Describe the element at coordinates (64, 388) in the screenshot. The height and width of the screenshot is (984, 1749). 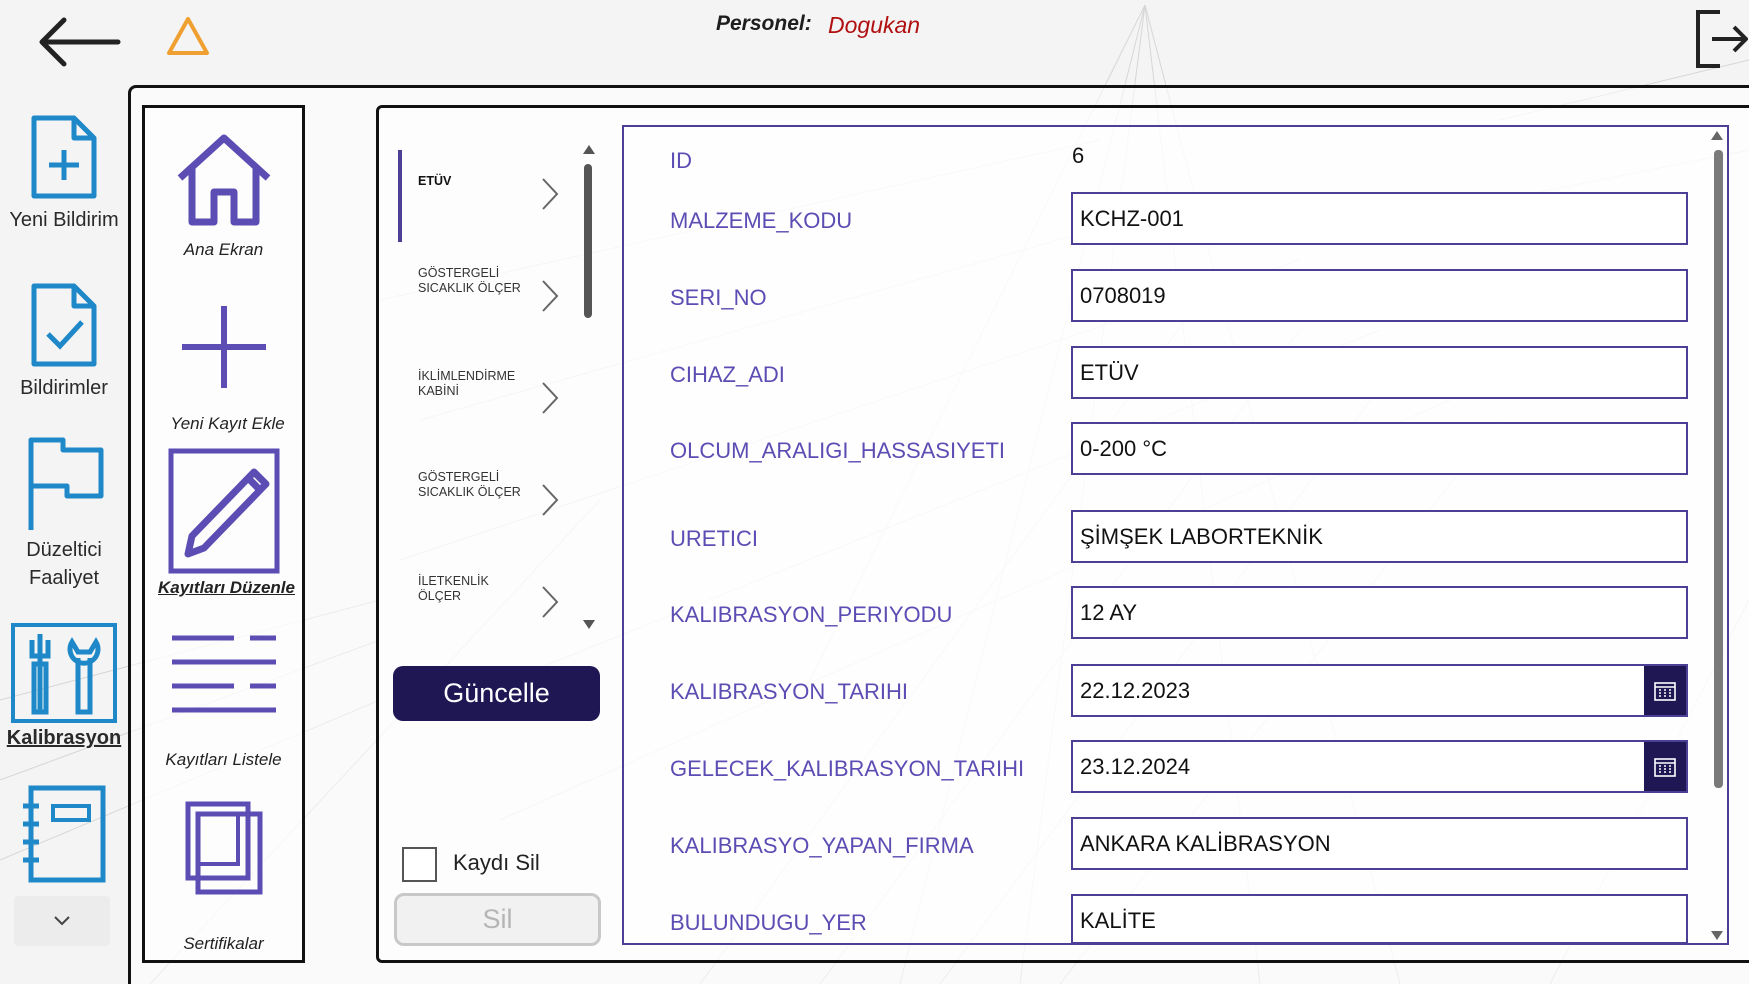
I see `rail-item-label: Bildirimler` at that location.